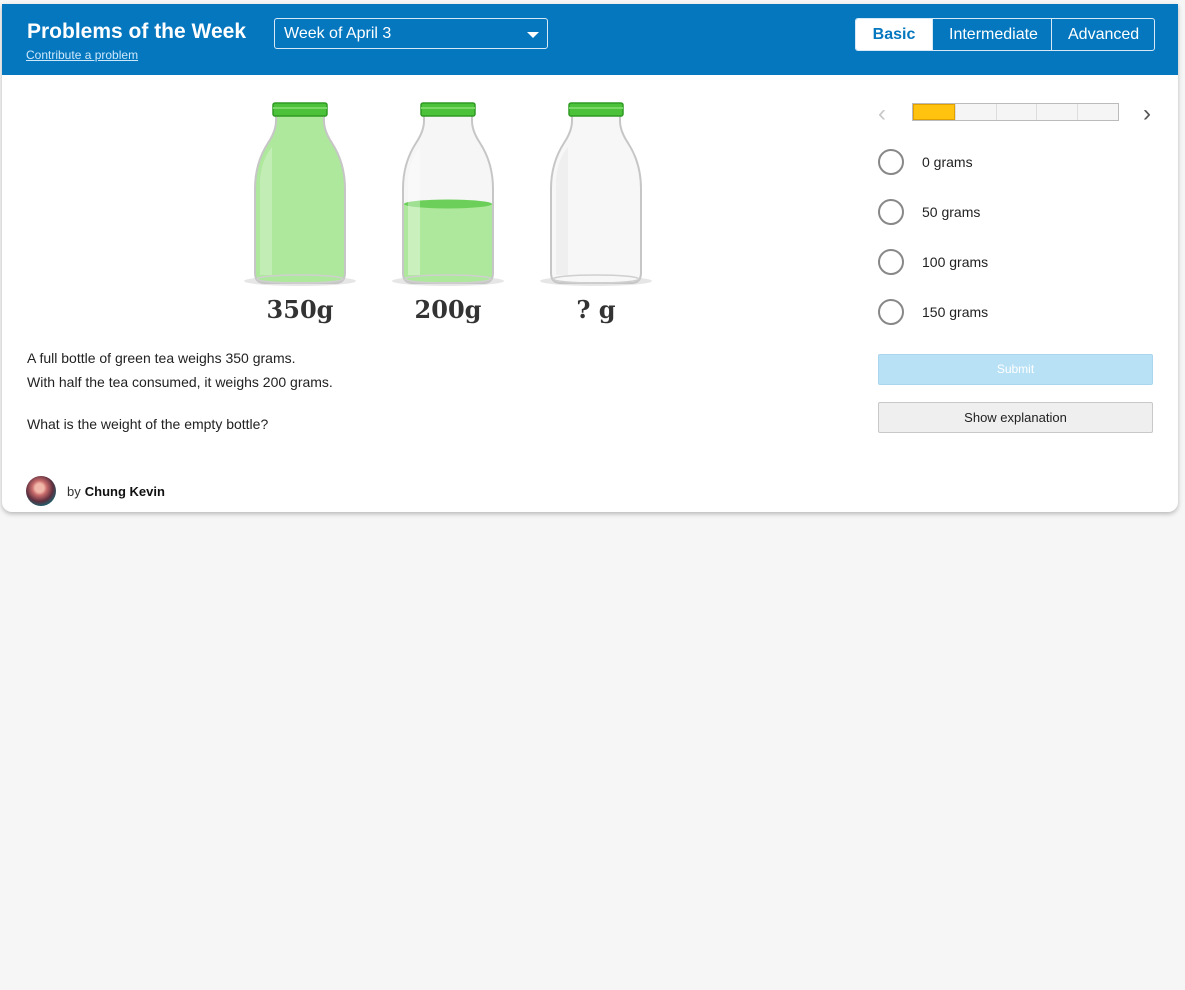  I want to click on chevron-right-icon: ›, so click(1147, 114).